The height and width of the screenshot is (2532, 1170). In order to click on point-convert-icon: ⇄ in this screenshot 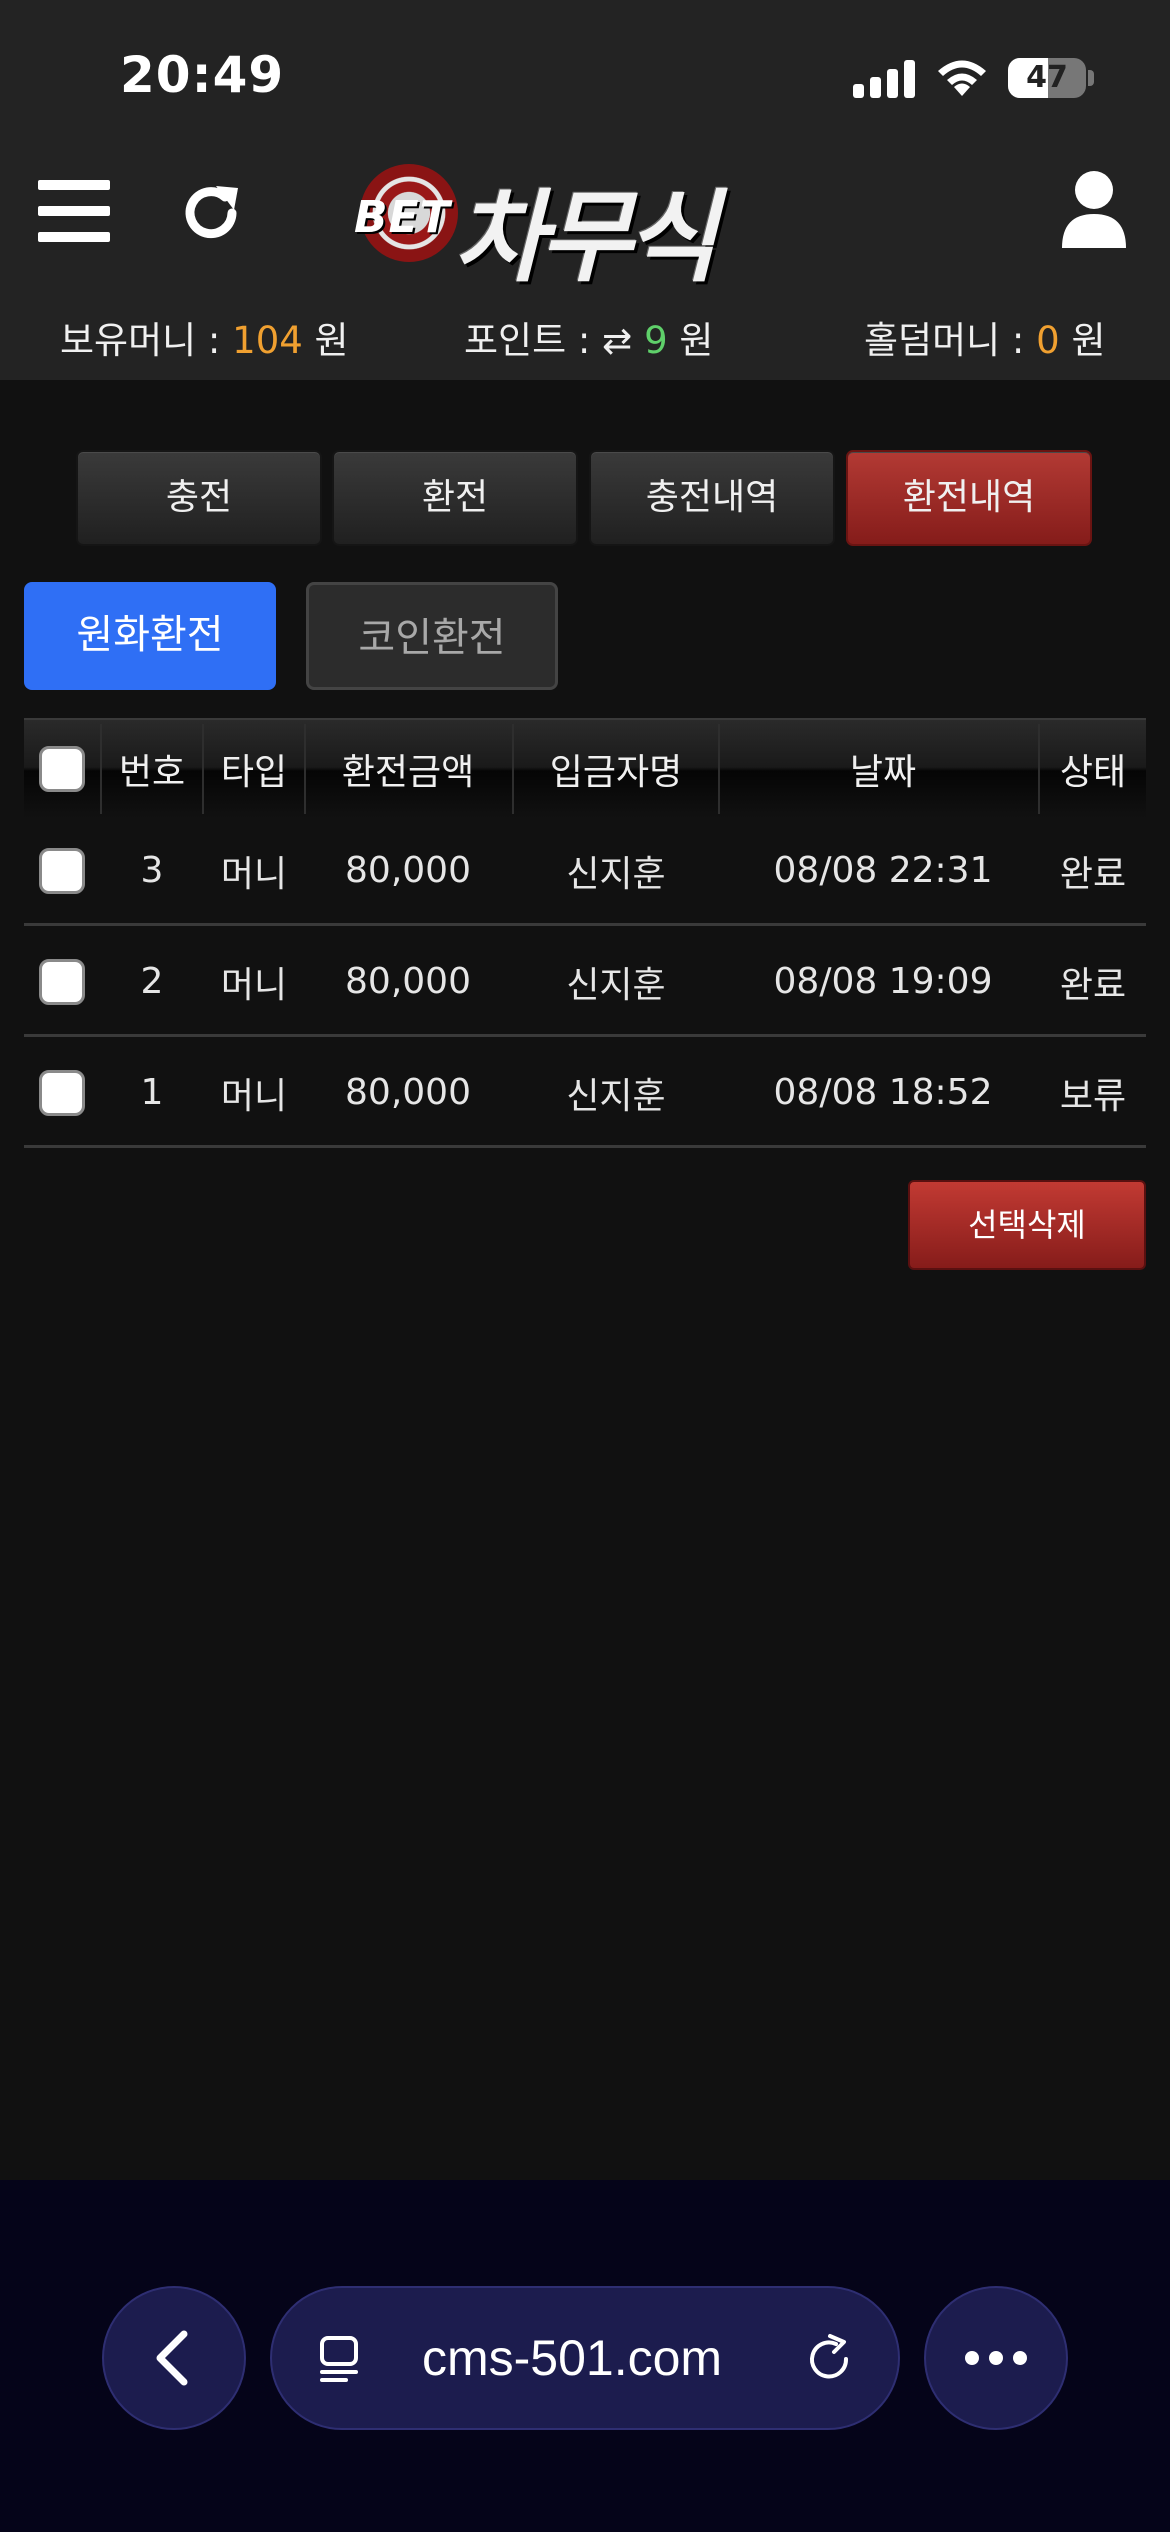, I will do `click(617, 341)`.